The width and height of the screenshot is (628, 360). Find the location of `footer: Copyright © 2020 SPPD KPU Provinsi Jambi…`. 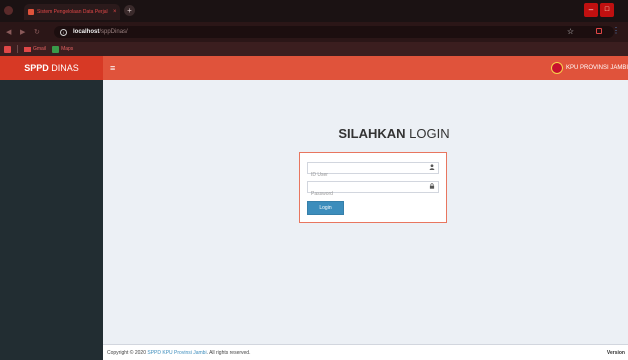

footer: Copyright © 2020 SPPD KPU Provinsi Jambi… is located at coordinates (365, 352).